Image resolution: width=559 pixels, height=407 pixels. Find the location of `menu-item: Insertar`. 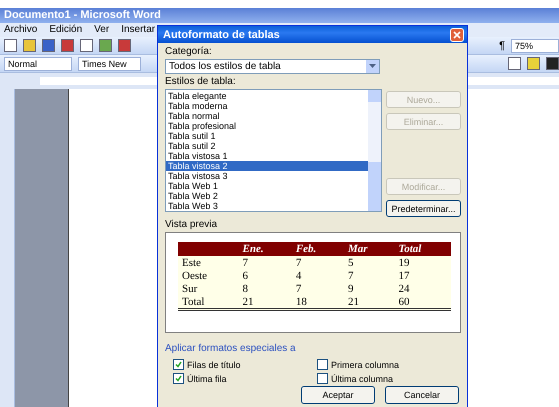

menu-item: Insertar is located at coordinates (138, 30).